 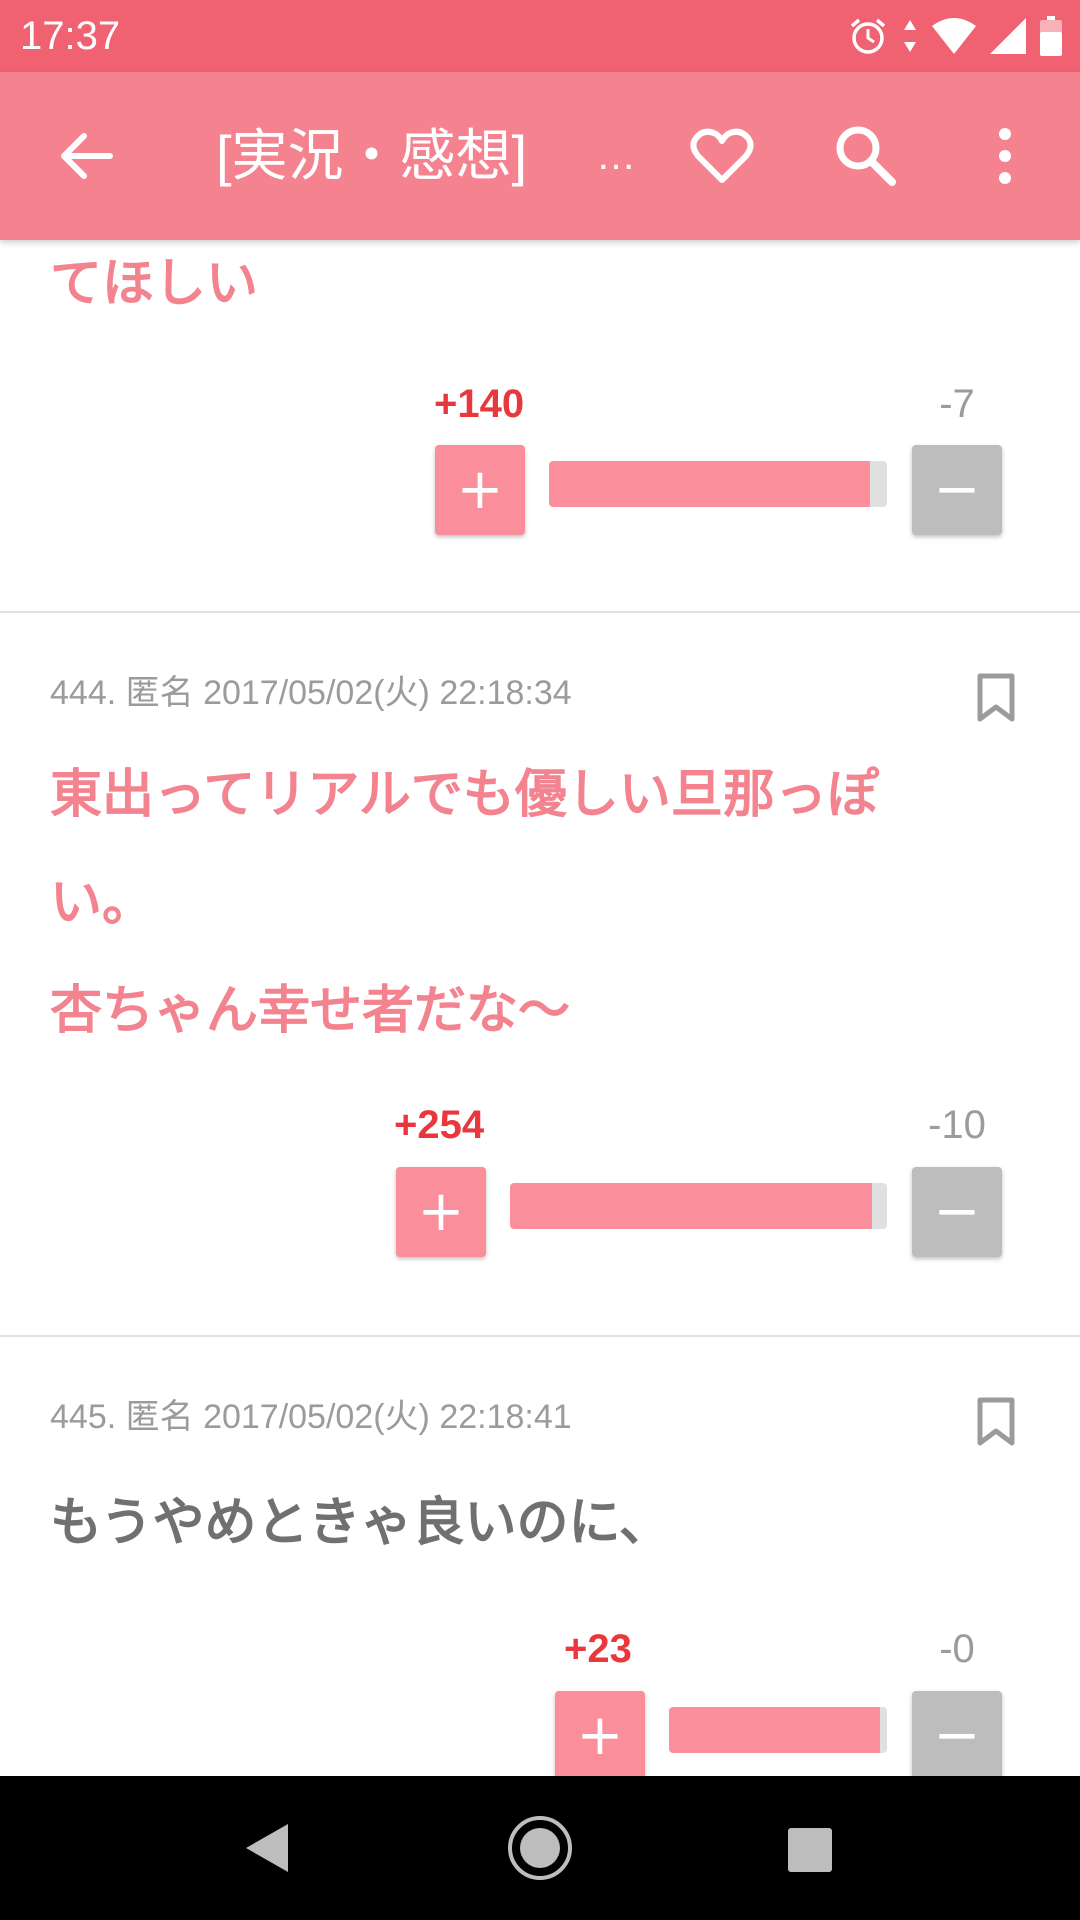 What do you see at coordinates (464, 795) in the screenshot?
I see `comment-line: 東出ってリアルでも優しい旦那っぽ` at bounding box center [464, 795].